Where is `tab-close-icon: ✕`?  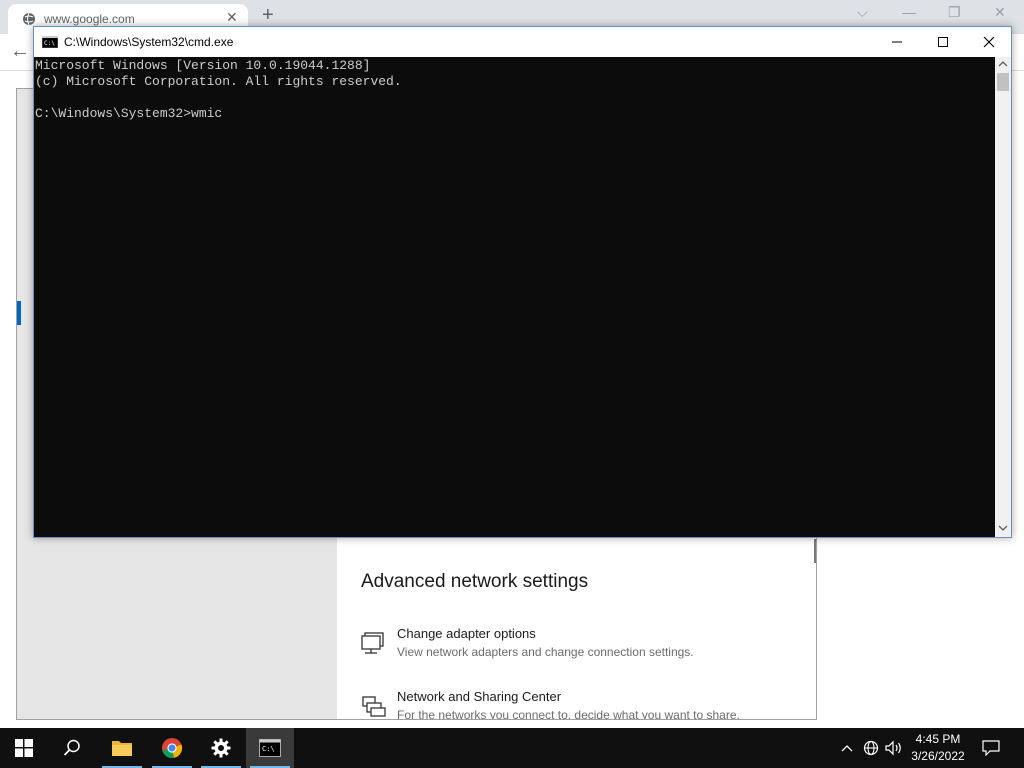
tab-close-icon: ✕ is located at coordinates (232, 17).